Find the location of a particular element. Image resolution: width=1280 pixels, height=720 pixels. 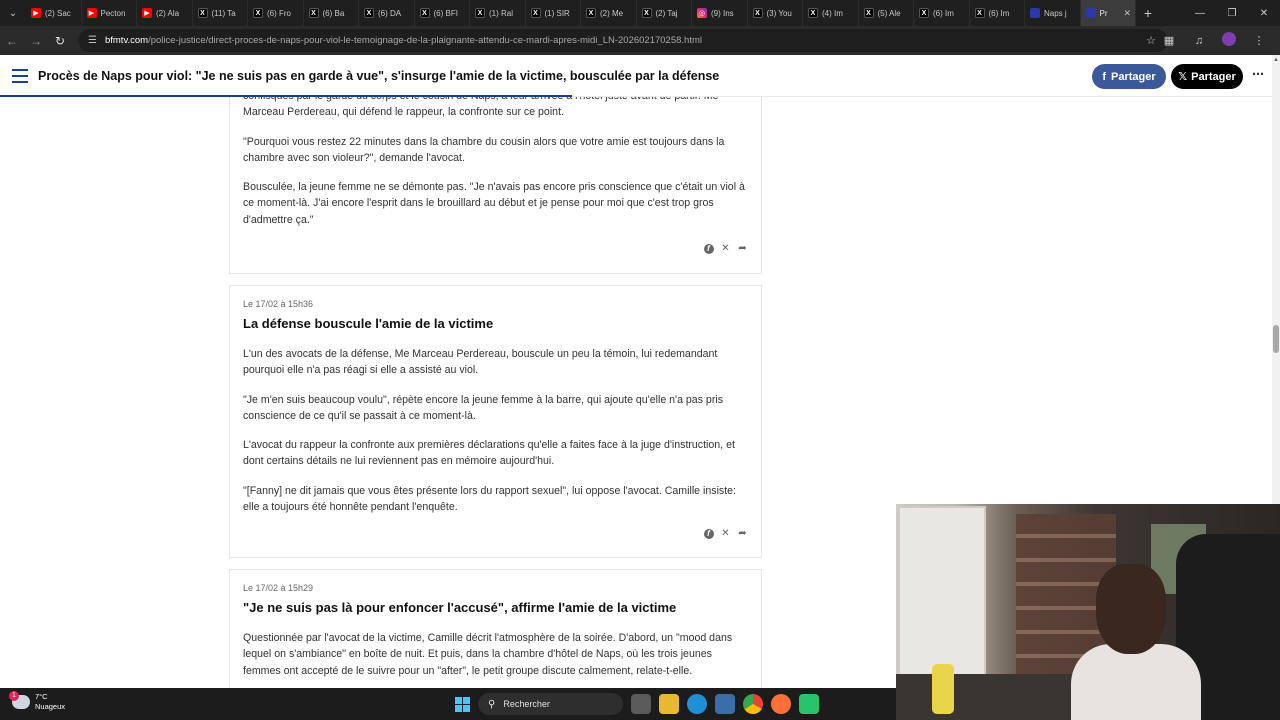

tab-label: (2) Ala is located at coordinates (168, 13).